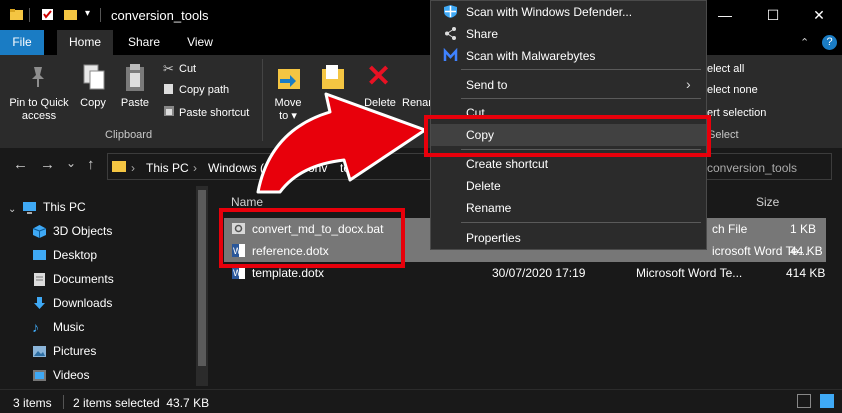 Image resolution: width=842 pixels, height=413 pixels. Describe the element at coordinates (39, 231) in the screenshot. I see `cube-icon` at that location.